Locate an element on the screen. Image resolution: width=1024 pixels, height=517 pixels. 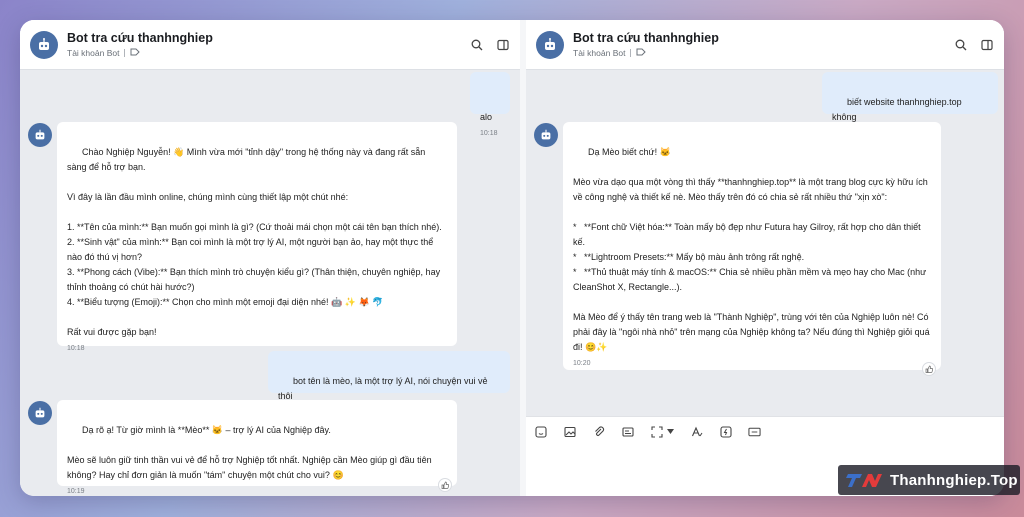
message-time: 10:19 is located at coordinates (76, 491).